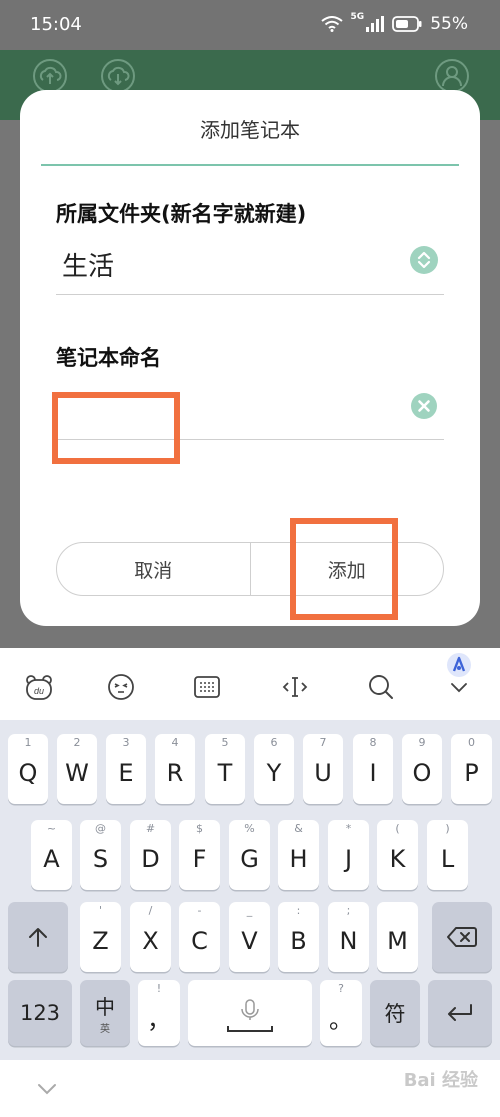 The height and width of the screenshot is (1117, 500). I want to click on key-hint: (, so click(397, 828).